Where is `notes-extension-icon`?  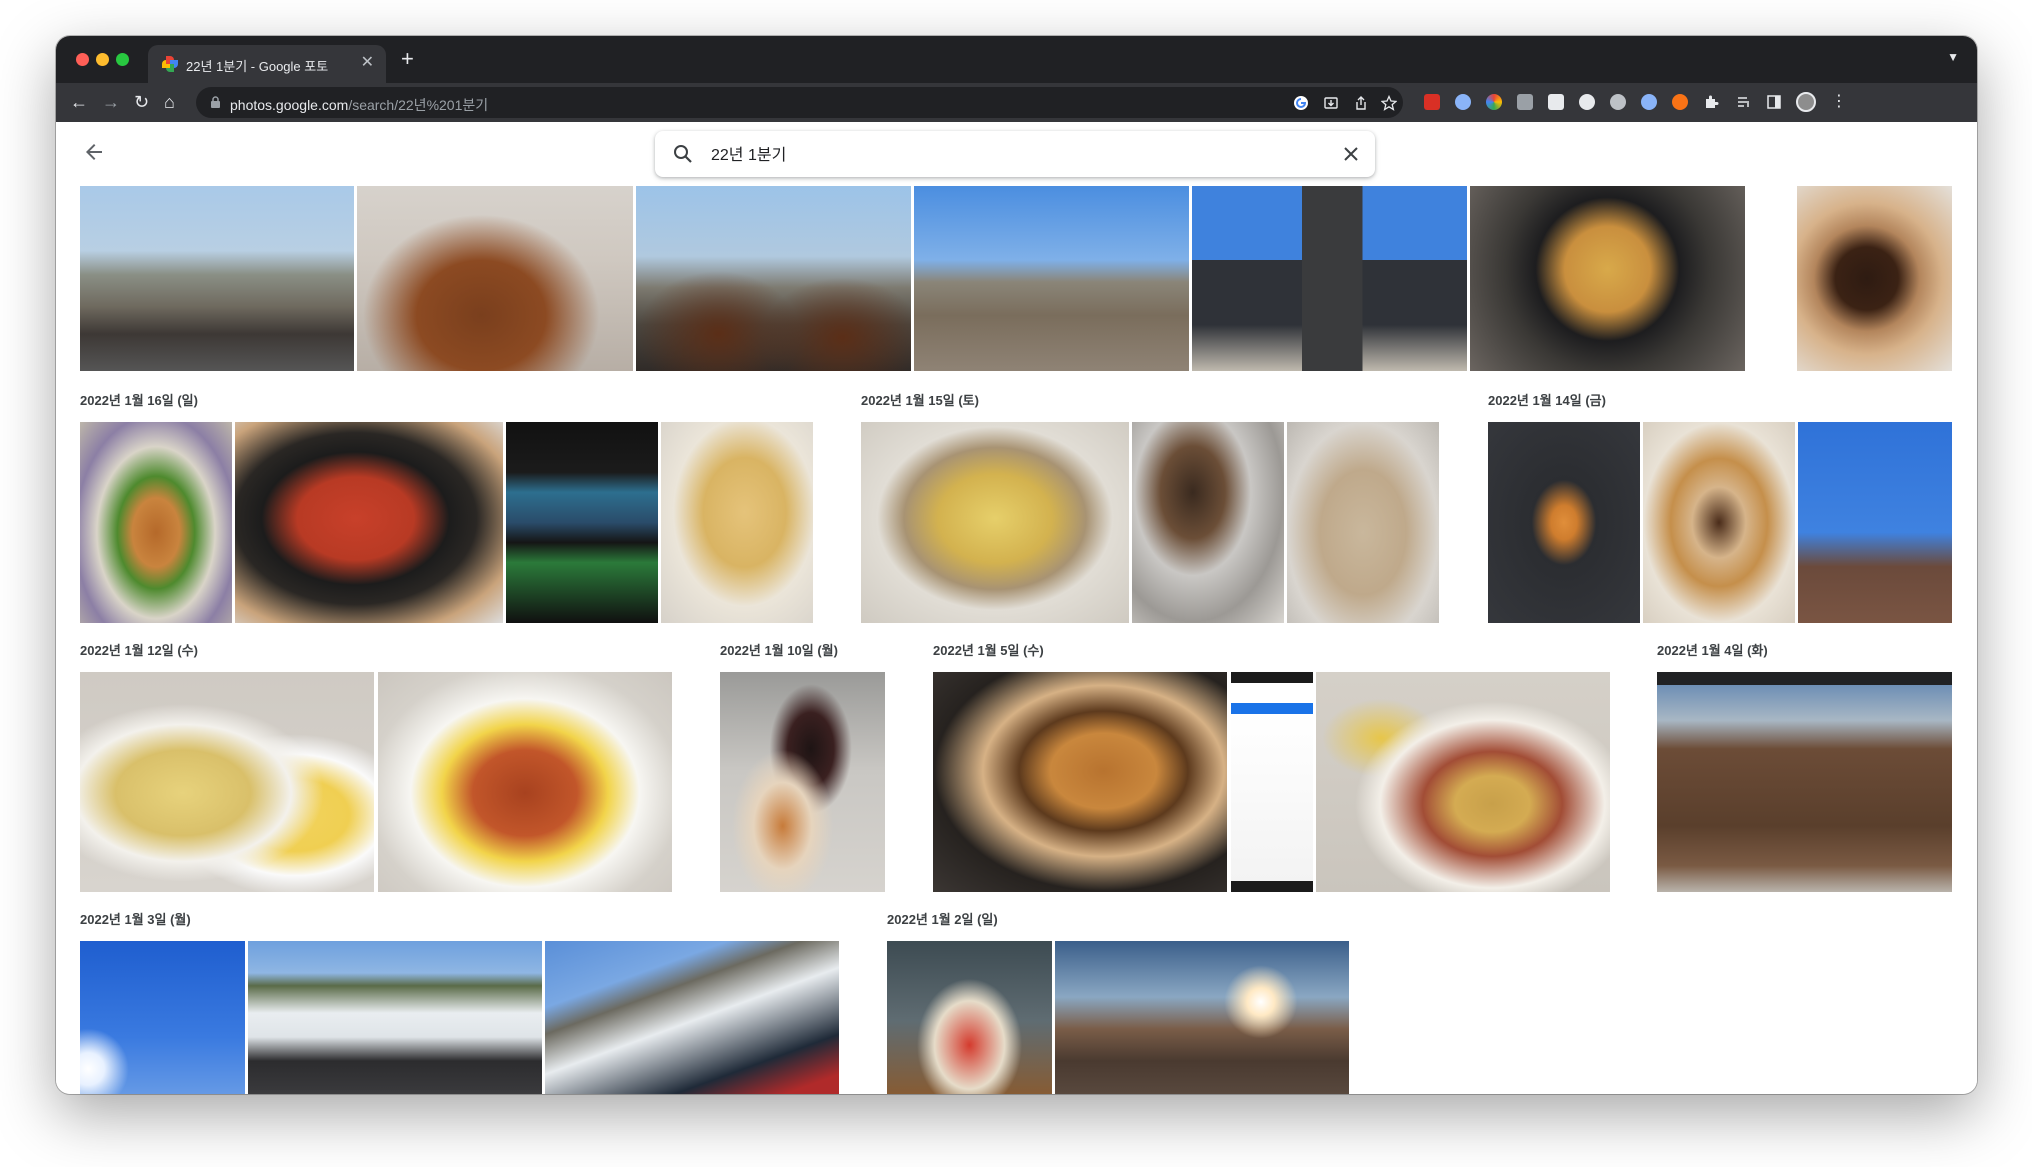
notes-extension-icon is located at coordinates (1556, 102).